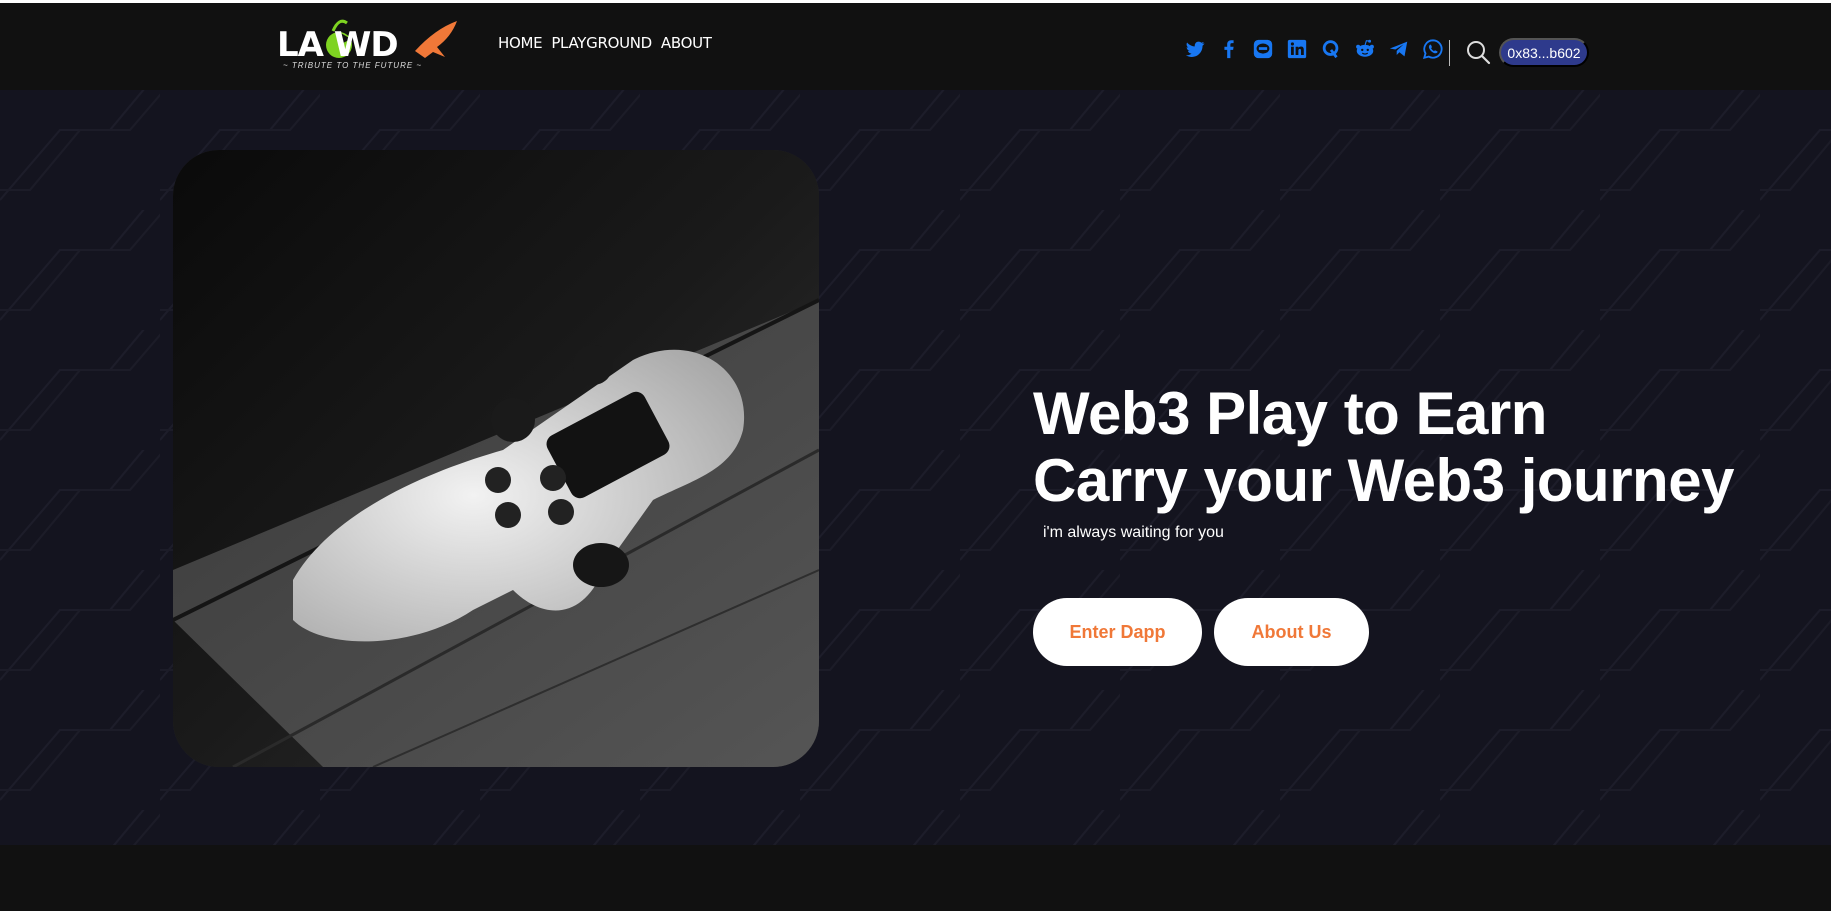  I want to click on nav-home: HOME, so click(520, 43).